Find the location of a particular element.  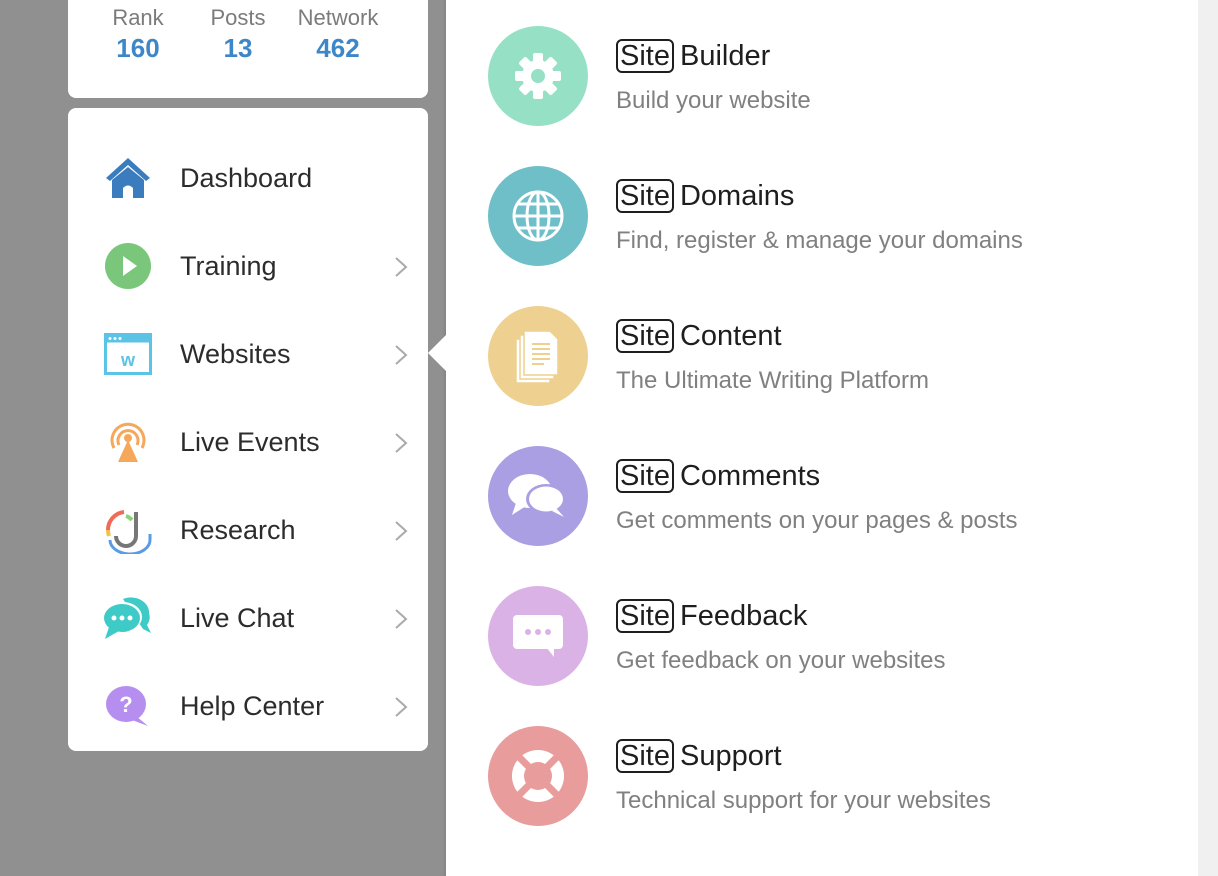

service-name: Support is located at coordinates (730, 756).